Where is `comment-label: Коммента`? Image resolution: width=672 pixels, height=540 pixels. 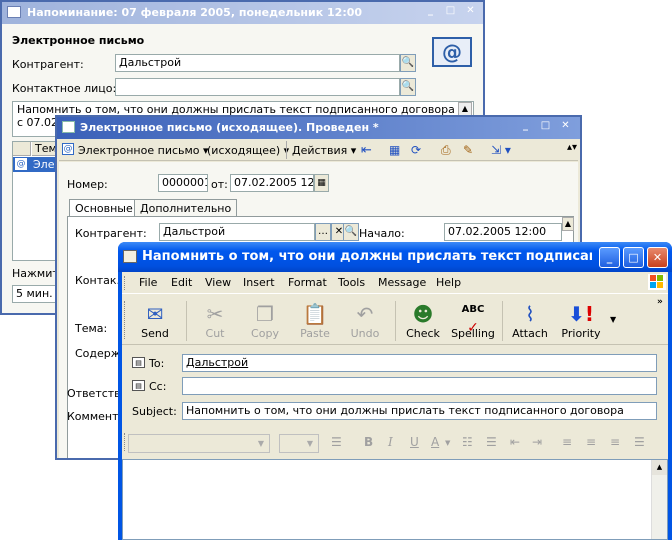 comment-label: Коммента is located at coordinates (96, 416).